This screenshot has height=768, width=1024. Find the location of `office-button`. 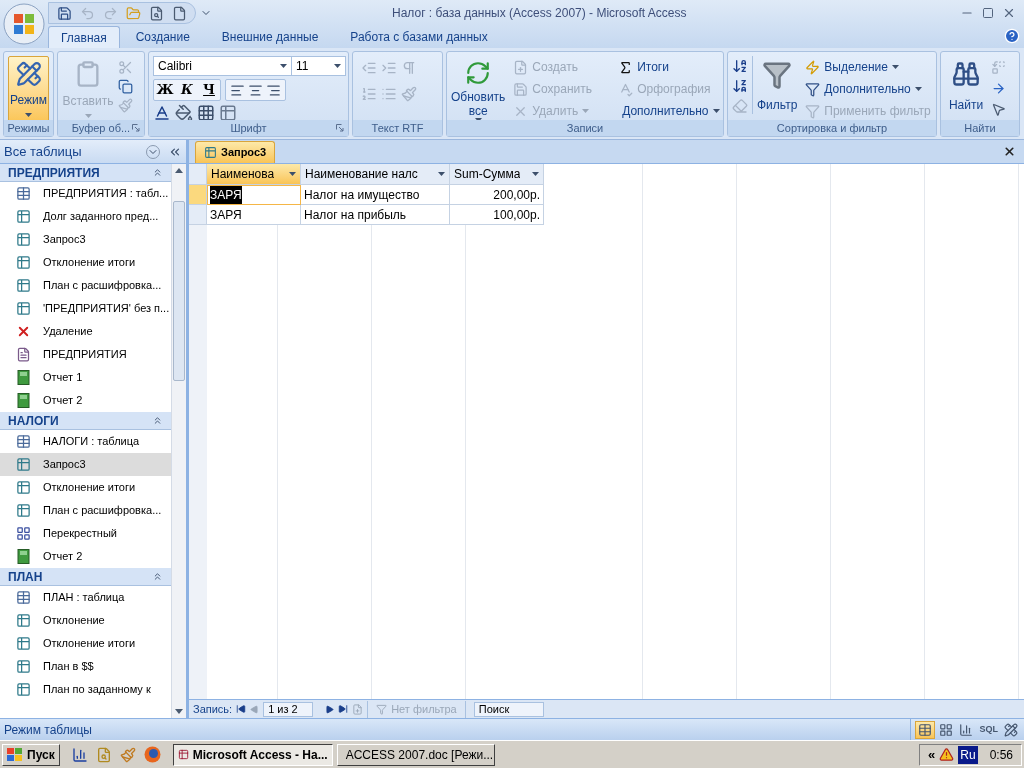

office-button is located at coordinates (24, 24).